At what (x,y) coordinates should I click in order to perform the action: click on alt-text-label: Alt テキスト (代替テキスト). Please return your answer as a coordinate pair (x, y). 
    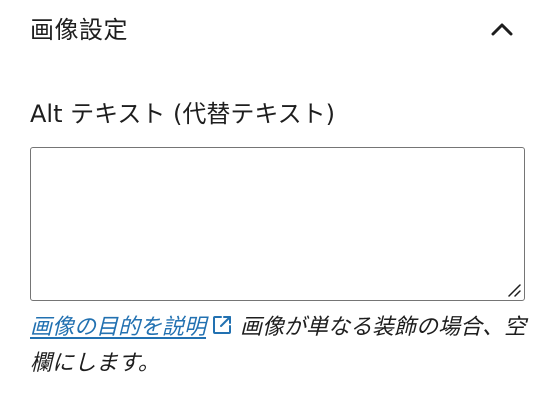
    Looking at the image, I should click on (183, 114).